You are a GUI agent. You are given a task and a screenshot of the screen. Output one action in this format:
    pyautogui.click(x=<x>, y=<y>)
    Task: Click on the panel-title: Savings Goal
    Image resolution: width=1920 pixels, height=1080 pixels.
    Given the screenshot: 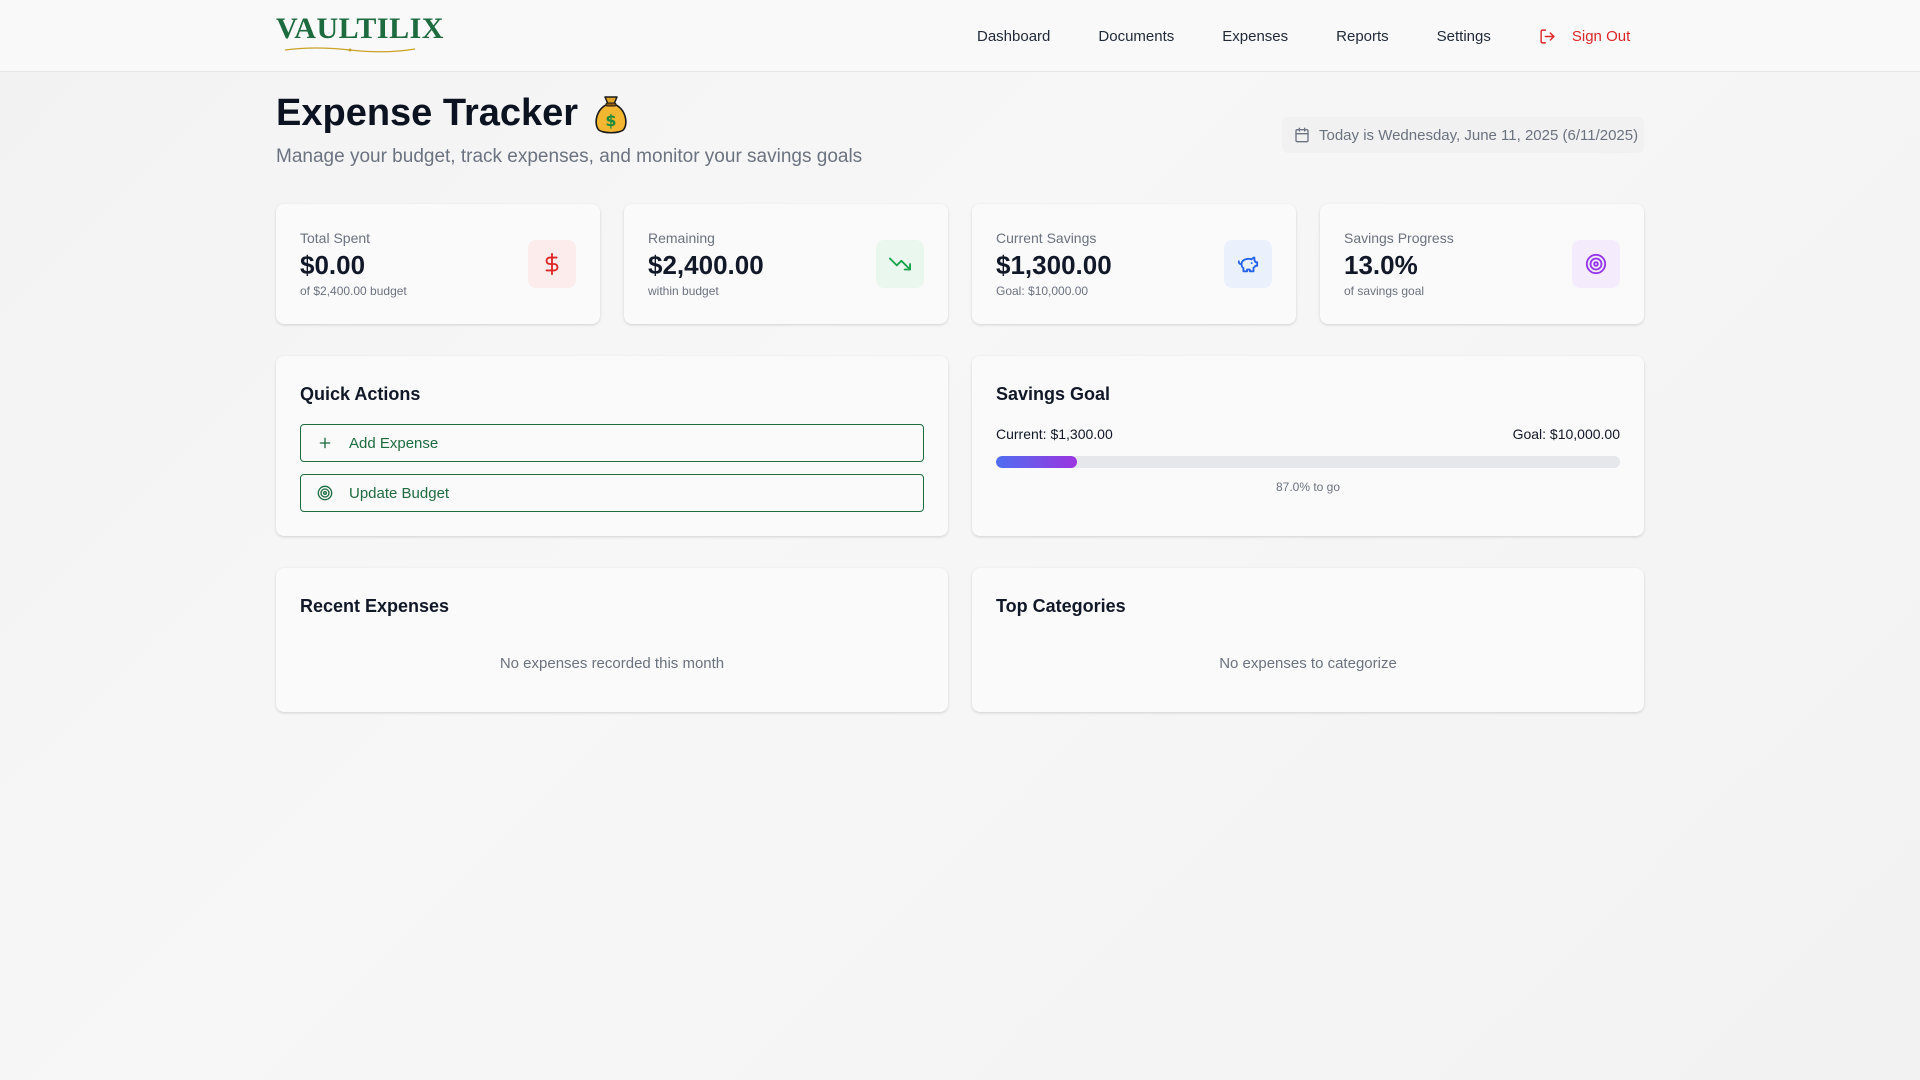 What is the action you would take?
    pyautogui.click(x=1053, y=394)
    